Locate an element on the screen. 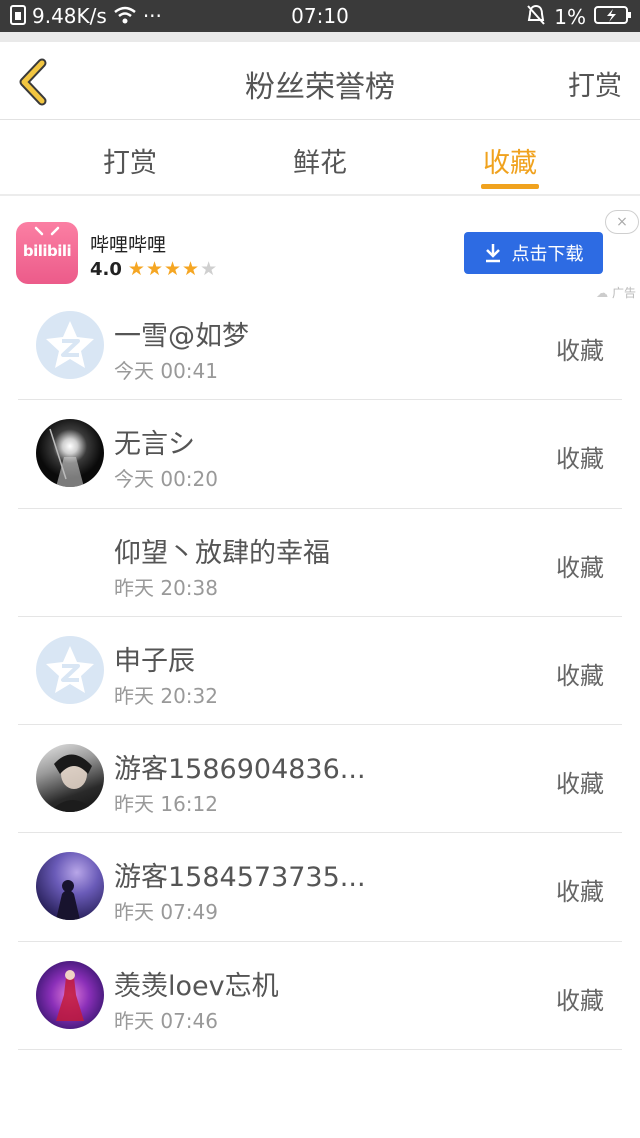 The height and width of the screenshot is (1138, 640). timestamp: 昨天 16:12 is located at coordinates (166, 804).